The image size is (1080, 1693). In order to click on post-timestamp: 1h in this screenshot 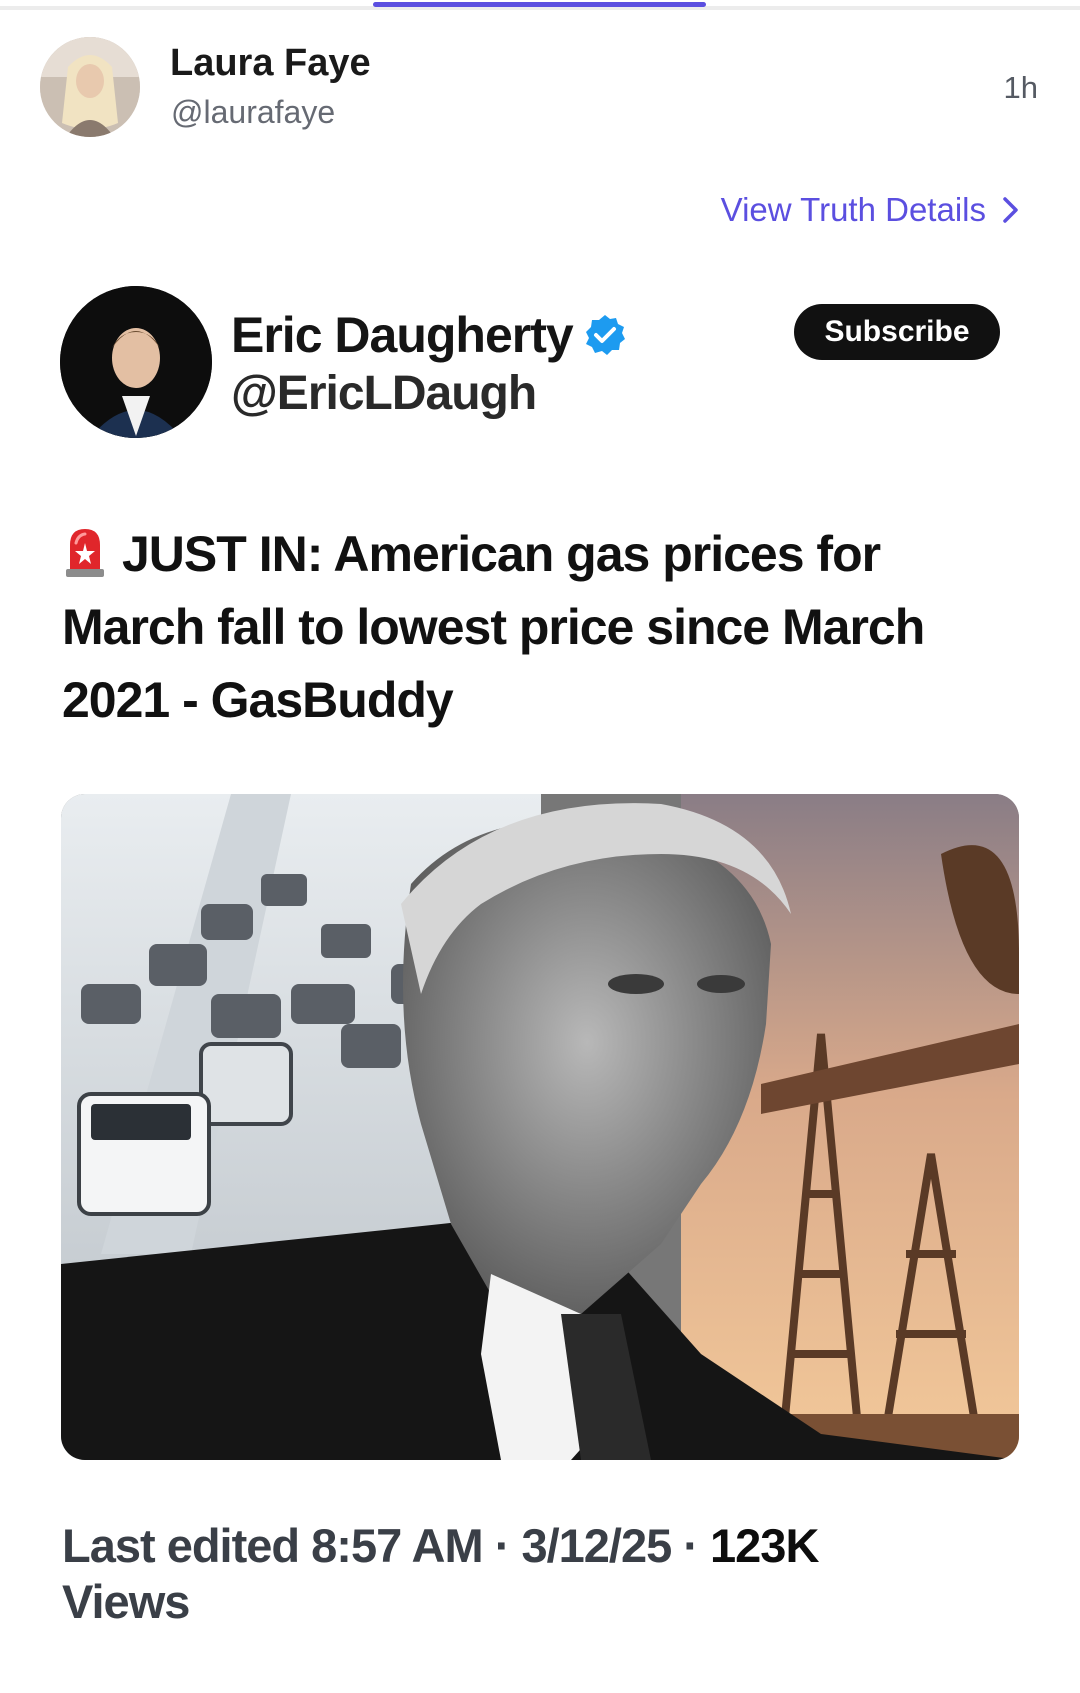, I will do `click(1020, 87)`.